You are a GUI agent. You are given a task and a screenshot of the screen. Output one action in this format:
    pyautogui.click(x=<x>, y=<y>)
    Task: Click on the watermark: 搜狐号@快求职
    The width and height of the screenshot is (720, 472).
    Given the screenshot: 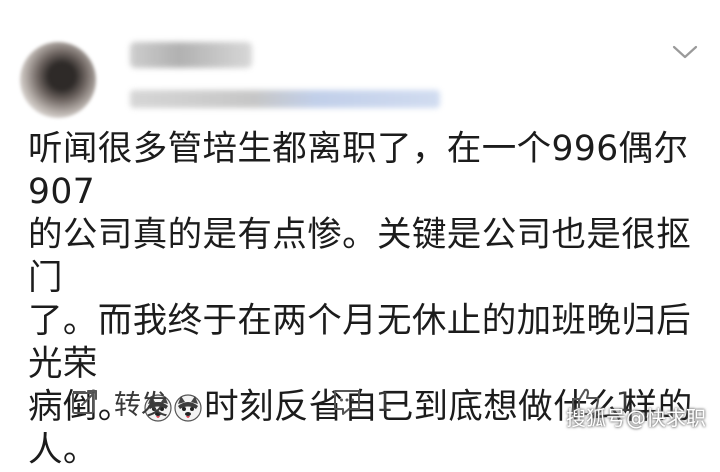 What is the action you would take?
    pyautogui.click(x=636, y=418)
    